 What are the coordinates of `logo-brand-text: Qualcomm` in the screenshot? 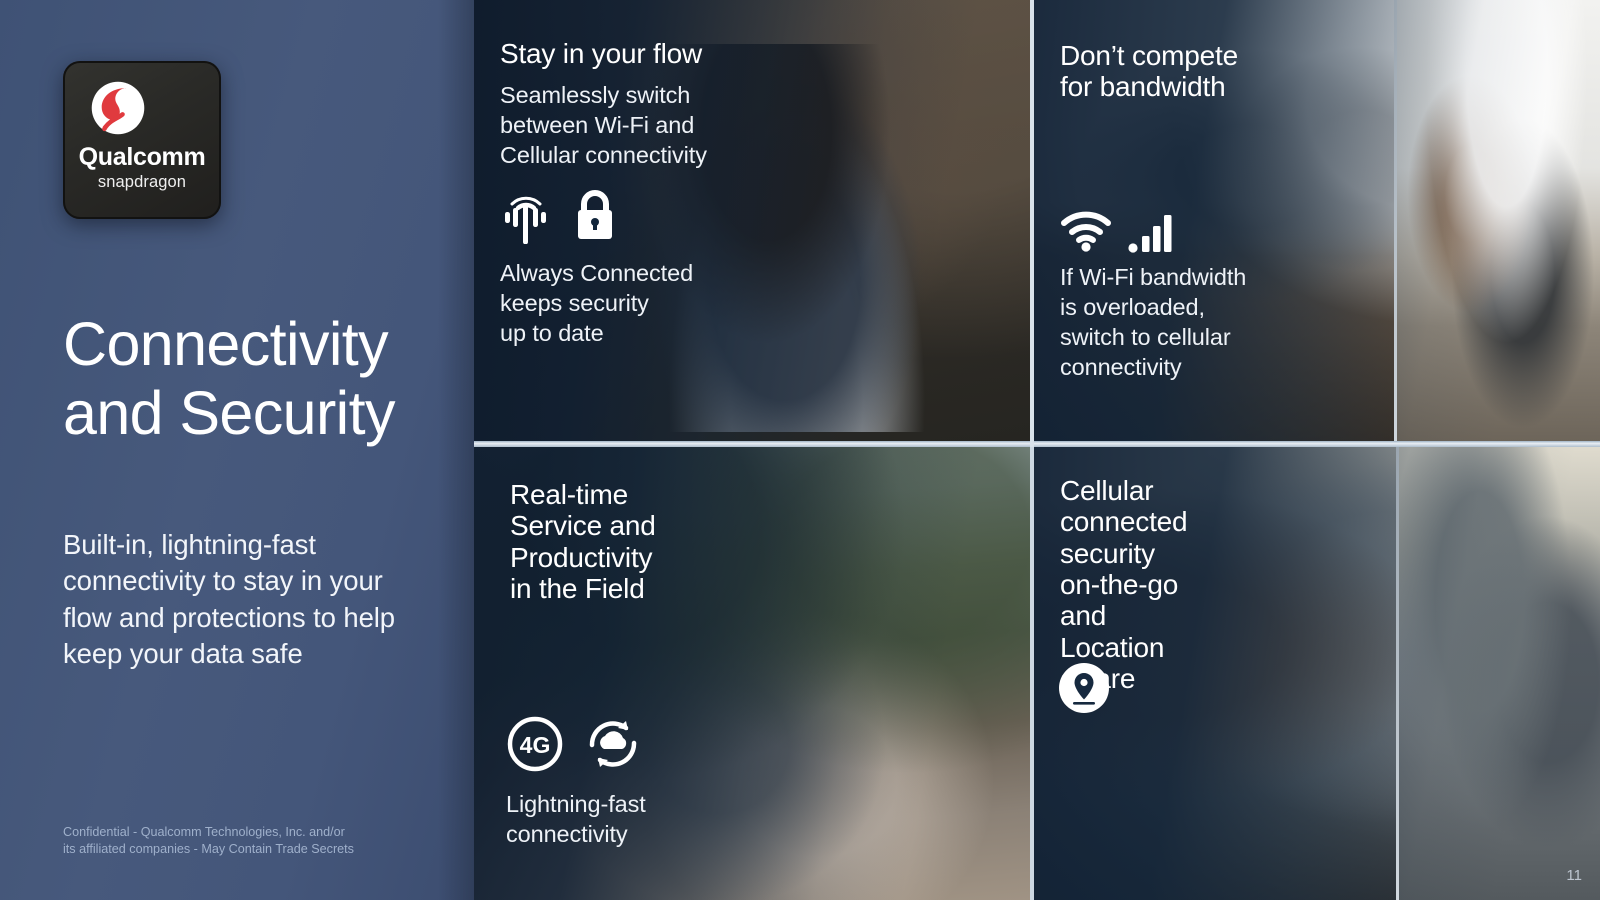 It's located at (142, 157).